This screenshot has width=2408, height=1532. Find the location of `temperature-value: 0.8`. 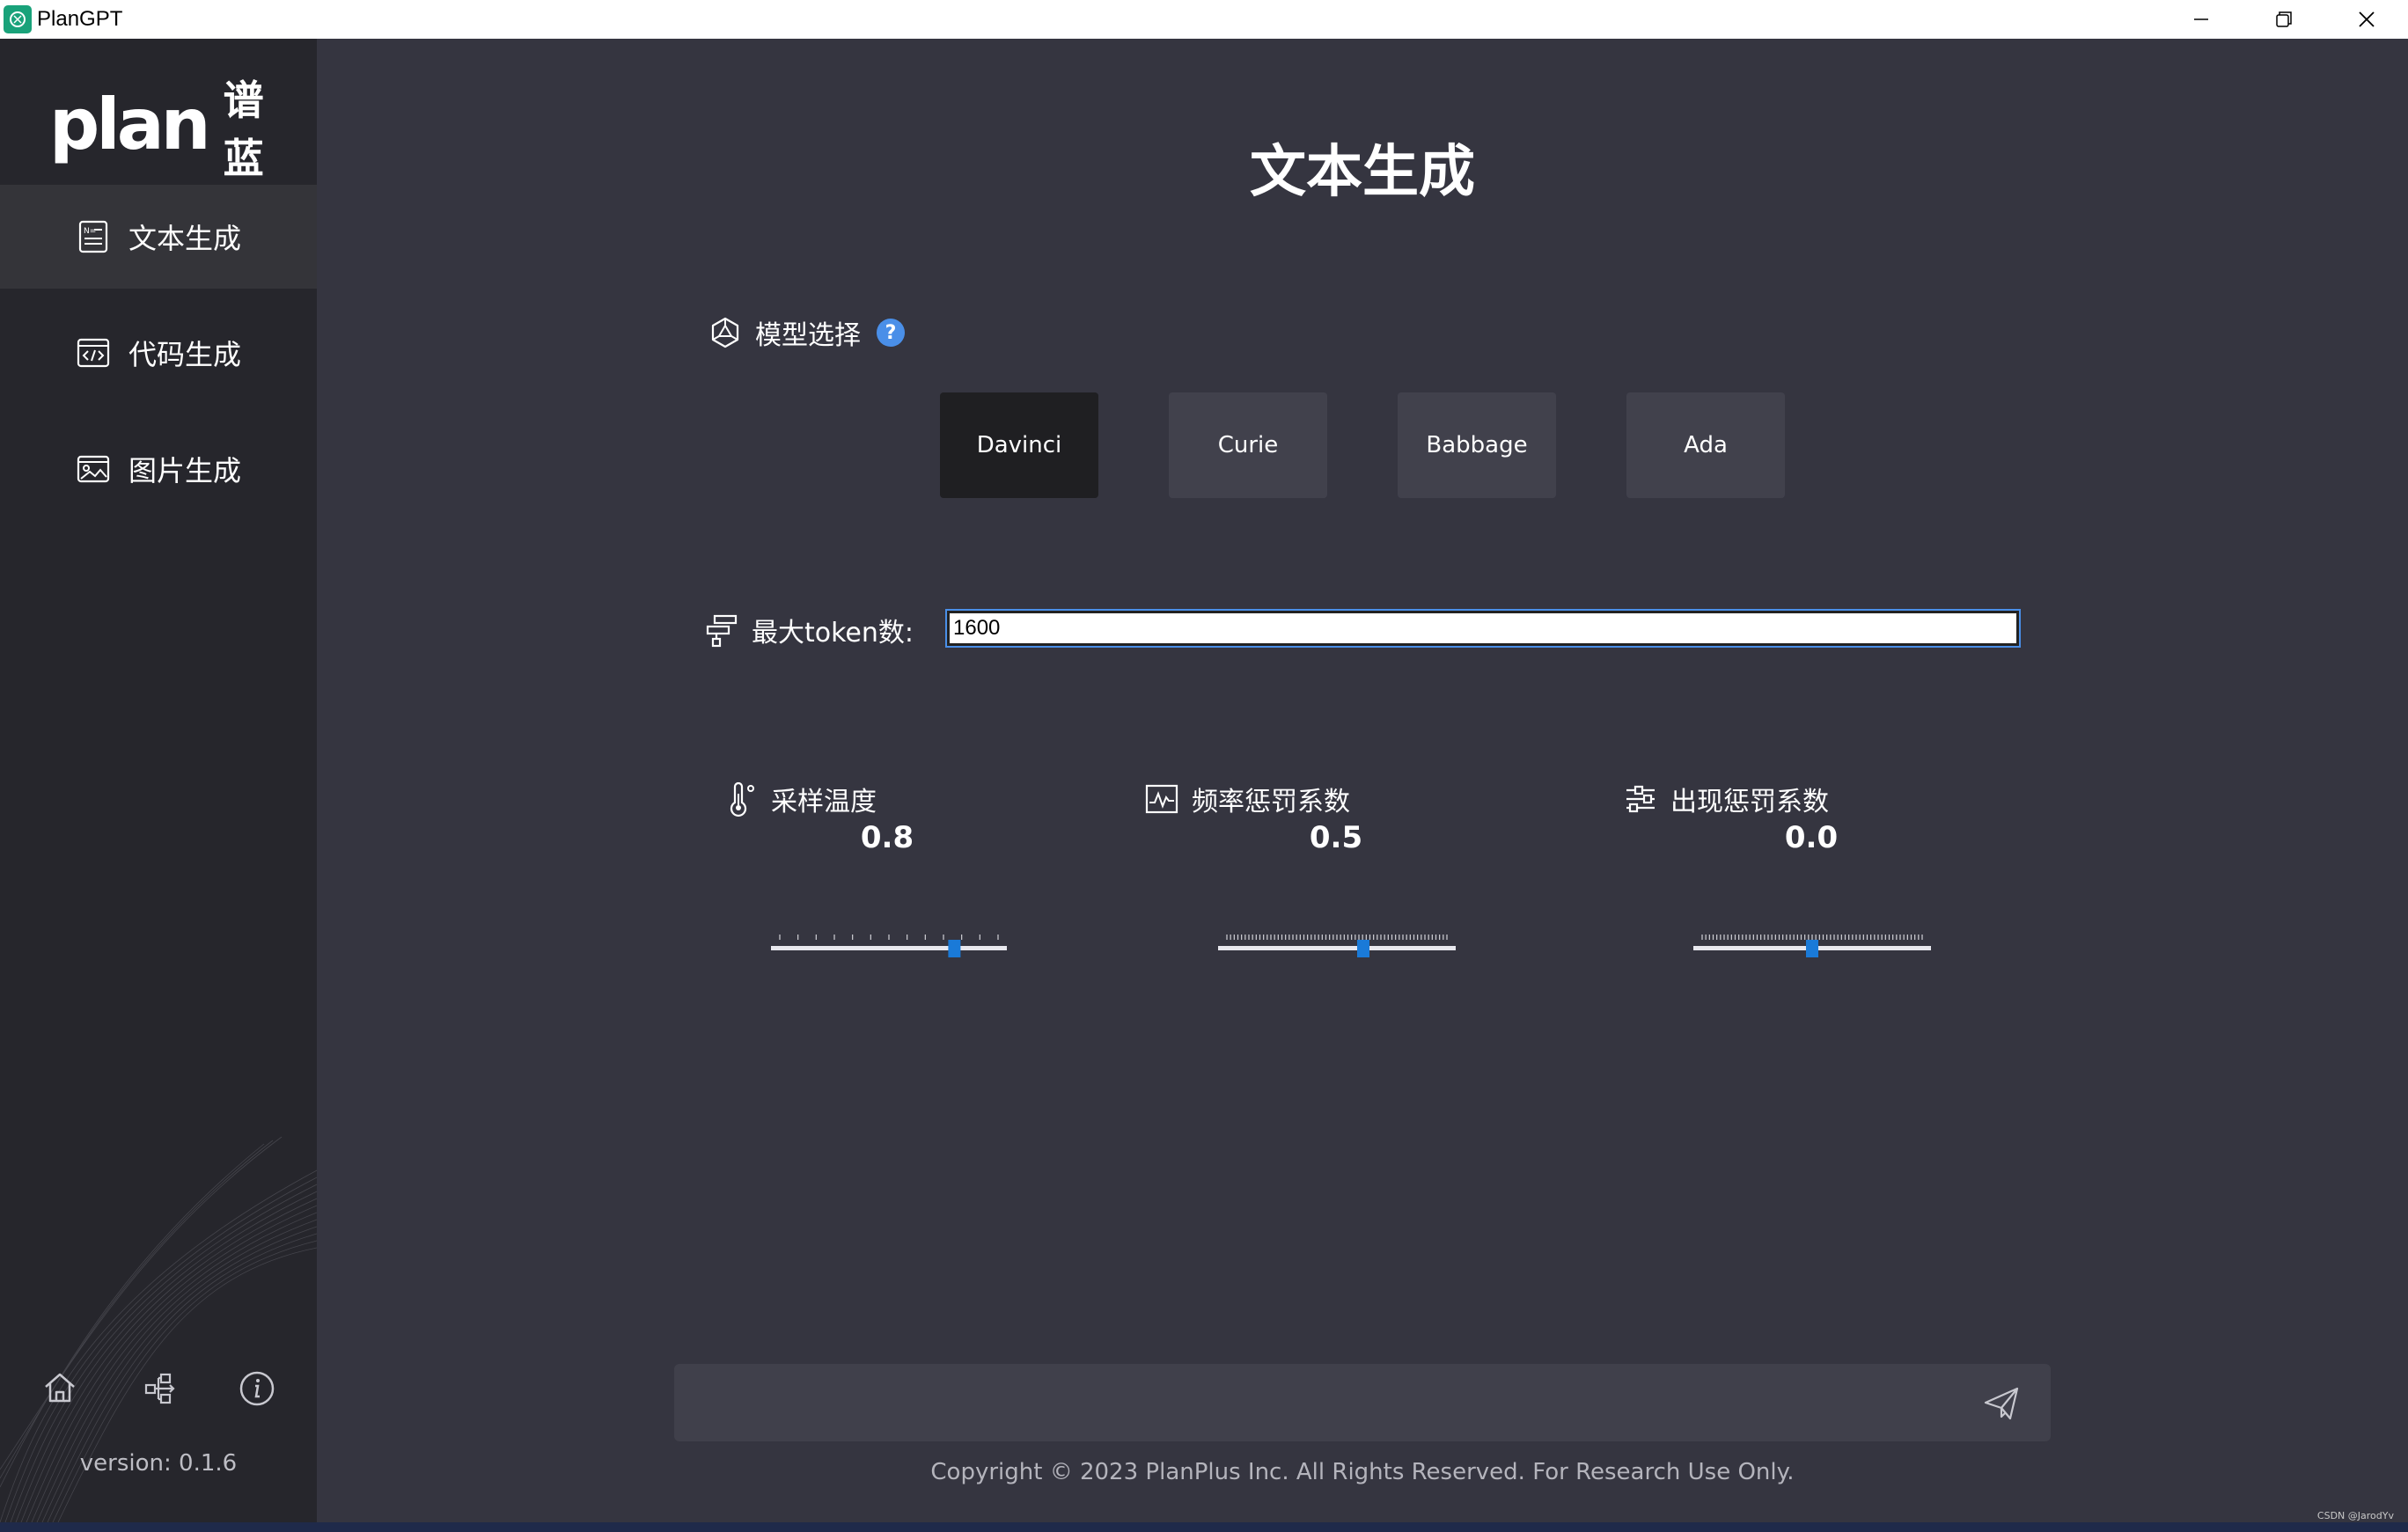

temperature-value: 0.8 is located at coordinates (887, 837).